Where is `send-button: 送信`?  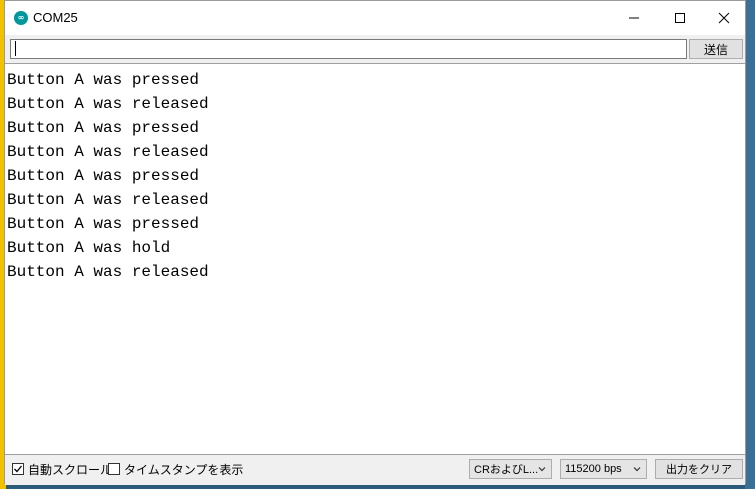
send-button: 送信 is located at coordinates (716, 49).